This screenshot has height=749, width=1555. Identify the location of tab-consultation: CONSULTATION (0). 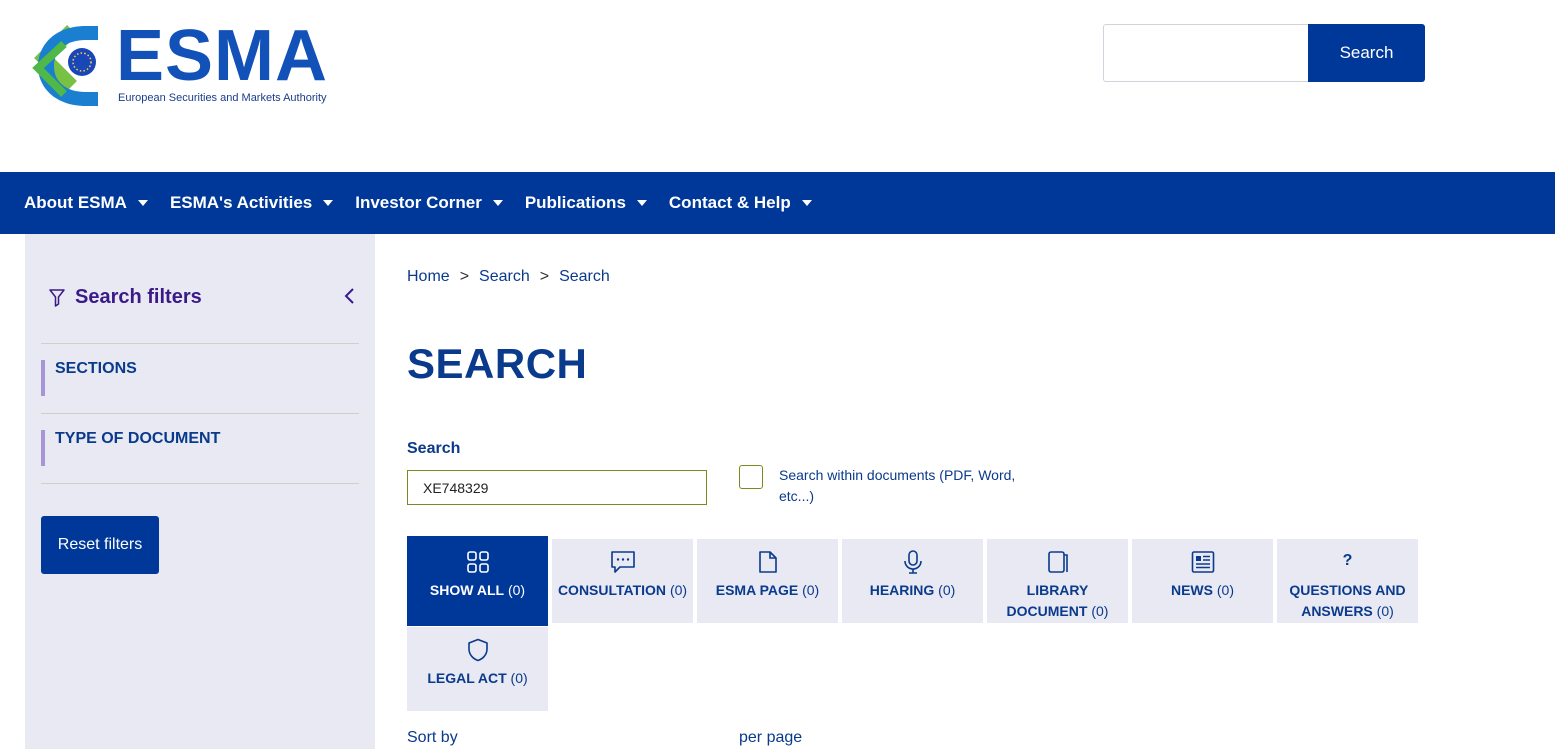
(622, 581).